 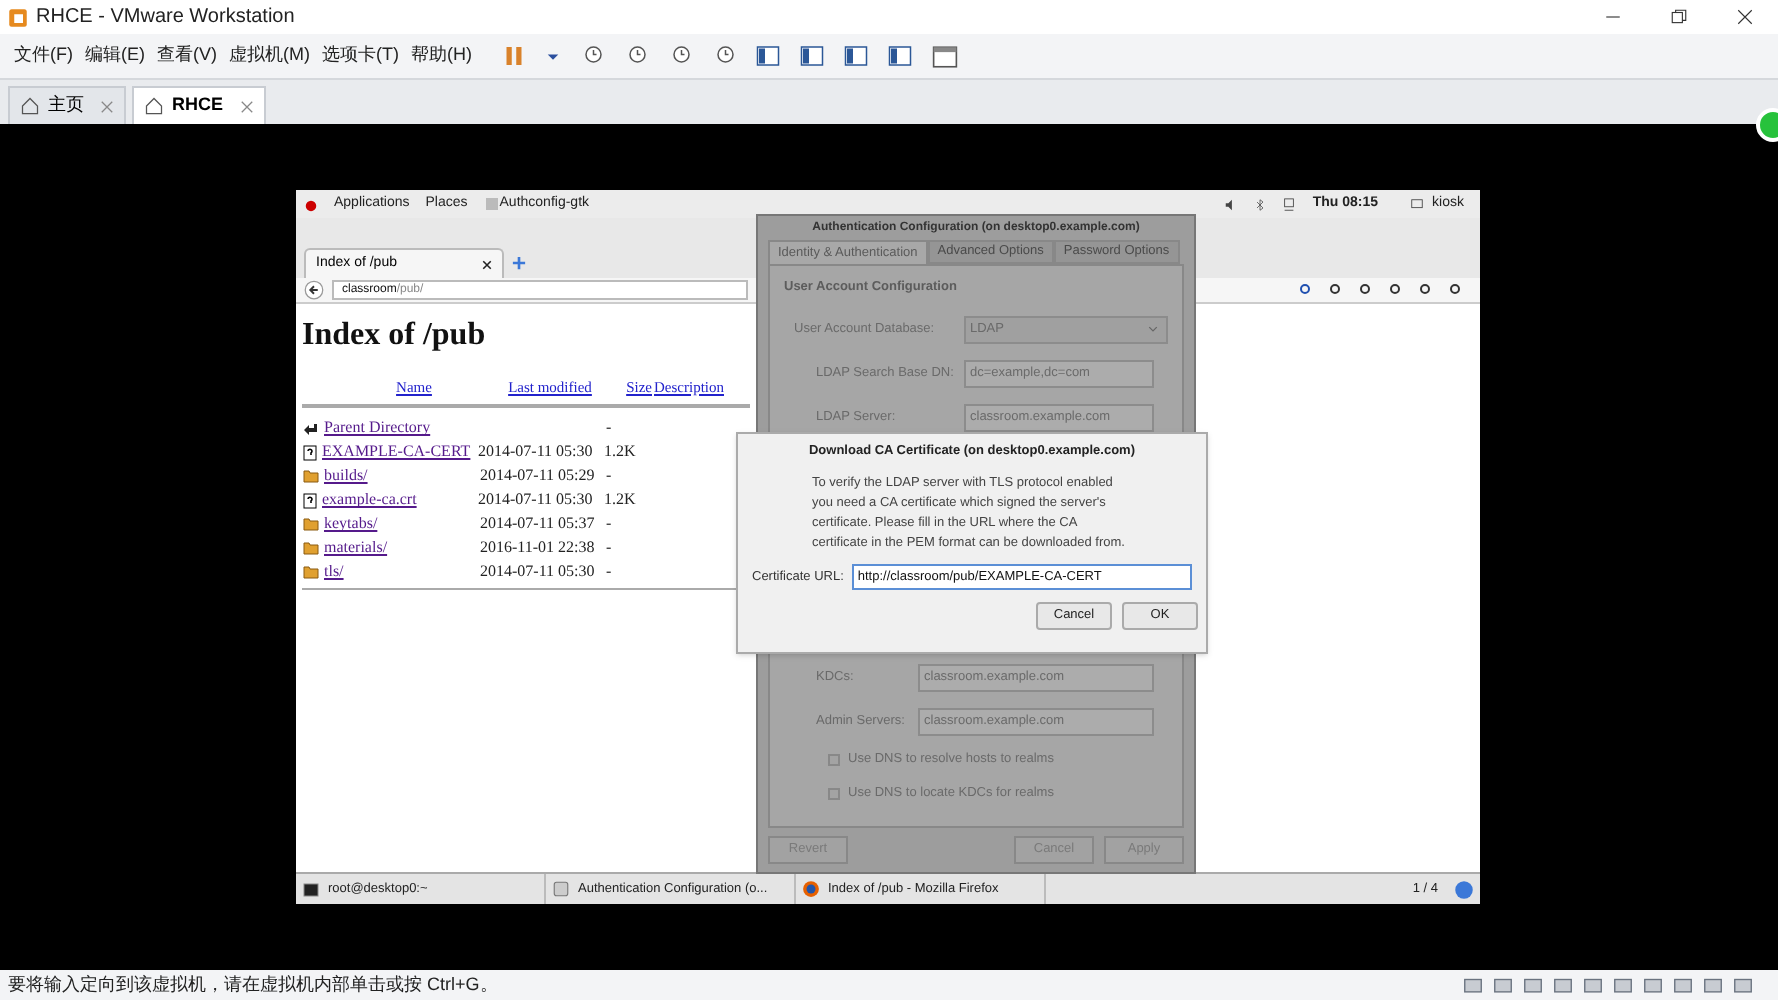 I want to click on file-link: example-ca.crt, so click(x=400, y=500).